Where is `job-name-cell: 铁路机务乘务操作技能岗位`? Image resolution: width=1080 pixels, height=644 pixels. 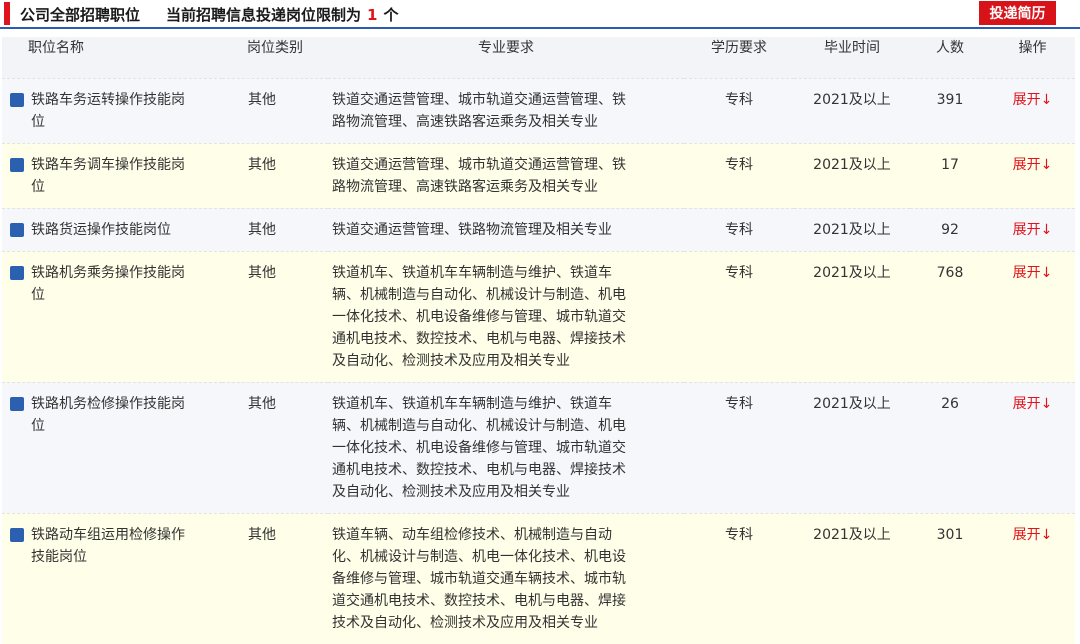
job-name-cell: 铁路机务乘务操作技能岗位 is located at coordinates (112, 316).